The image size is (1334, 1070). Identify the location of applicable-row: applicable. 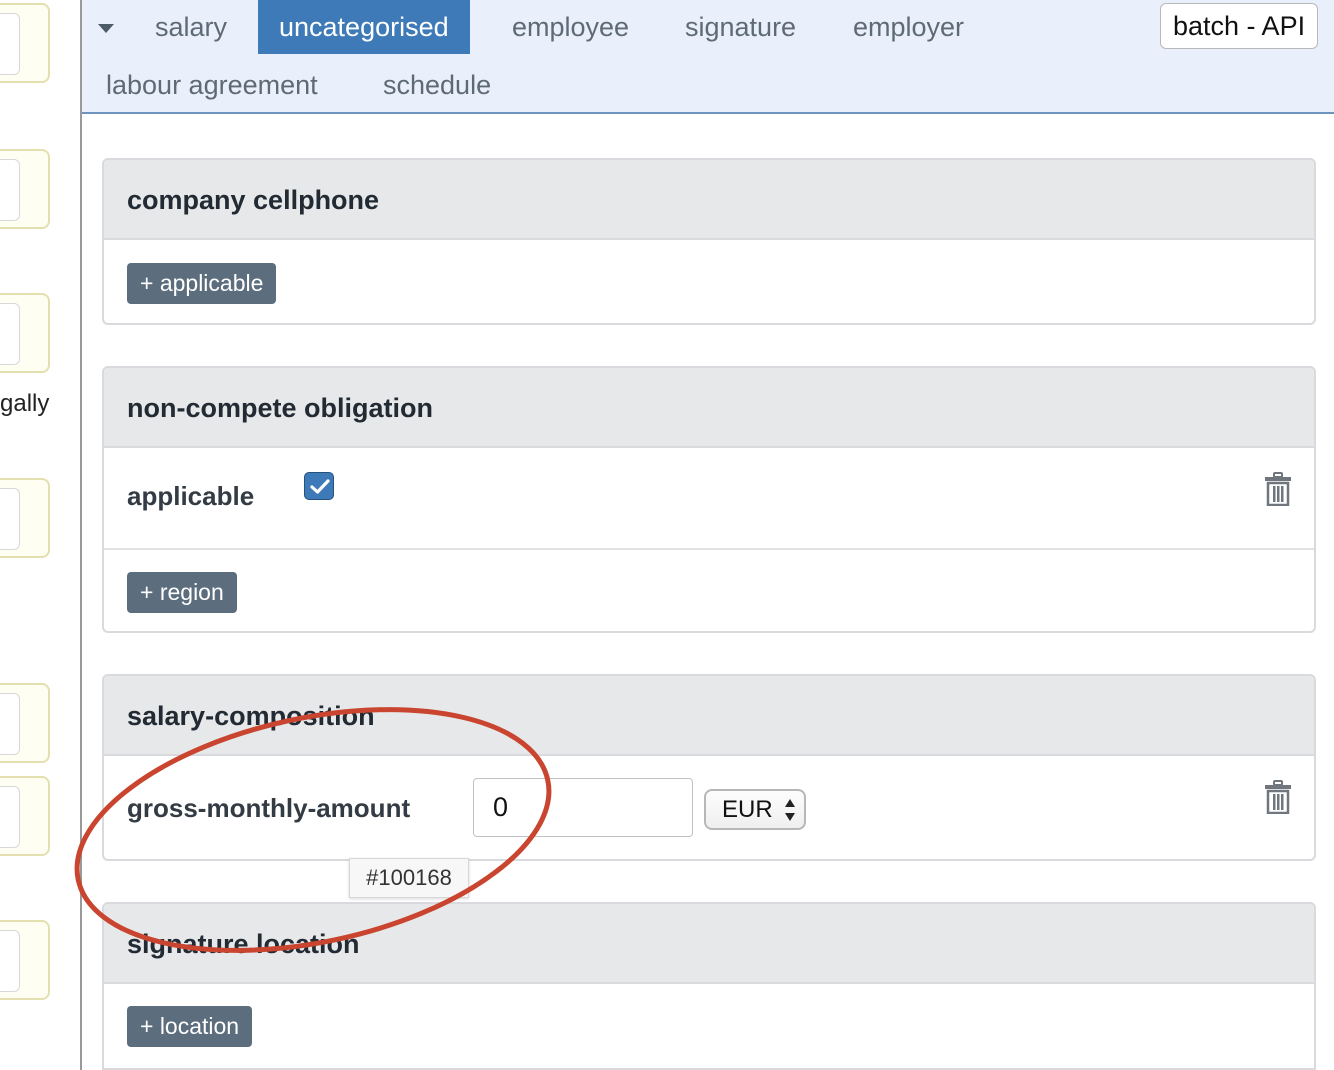
(709, 498).